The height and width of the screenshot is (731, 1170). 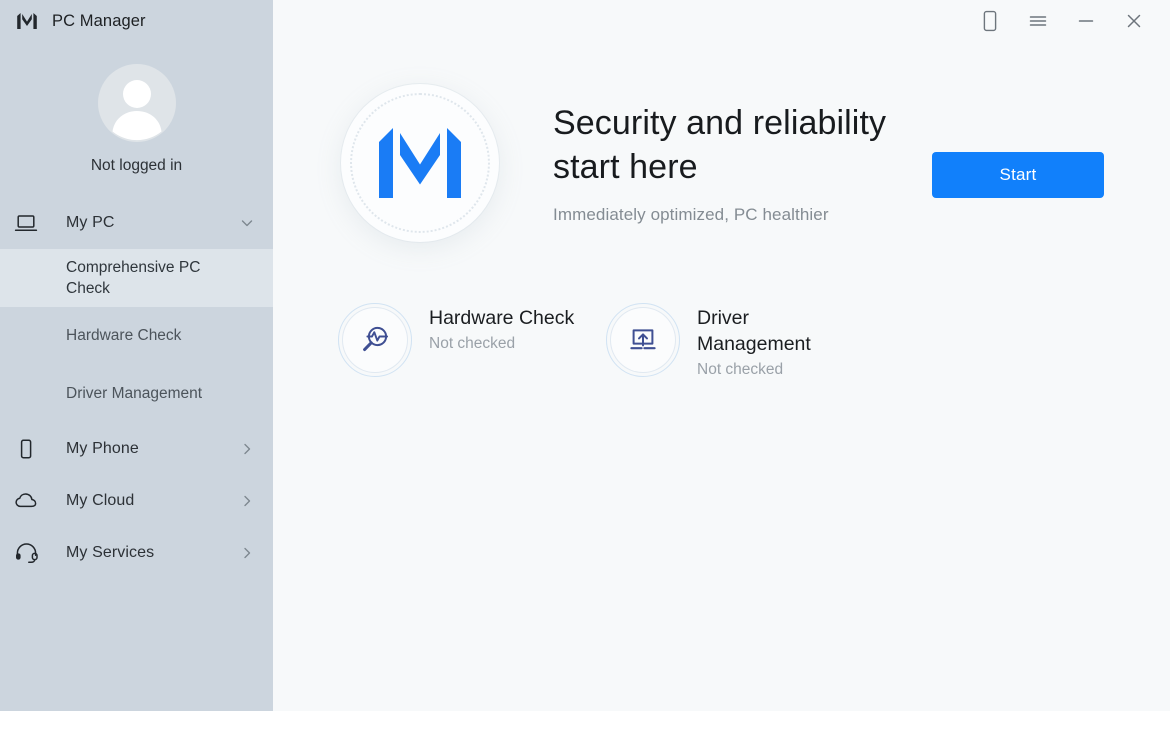 I want to click on hardware-scan-icon, so click(x=375, y=340).